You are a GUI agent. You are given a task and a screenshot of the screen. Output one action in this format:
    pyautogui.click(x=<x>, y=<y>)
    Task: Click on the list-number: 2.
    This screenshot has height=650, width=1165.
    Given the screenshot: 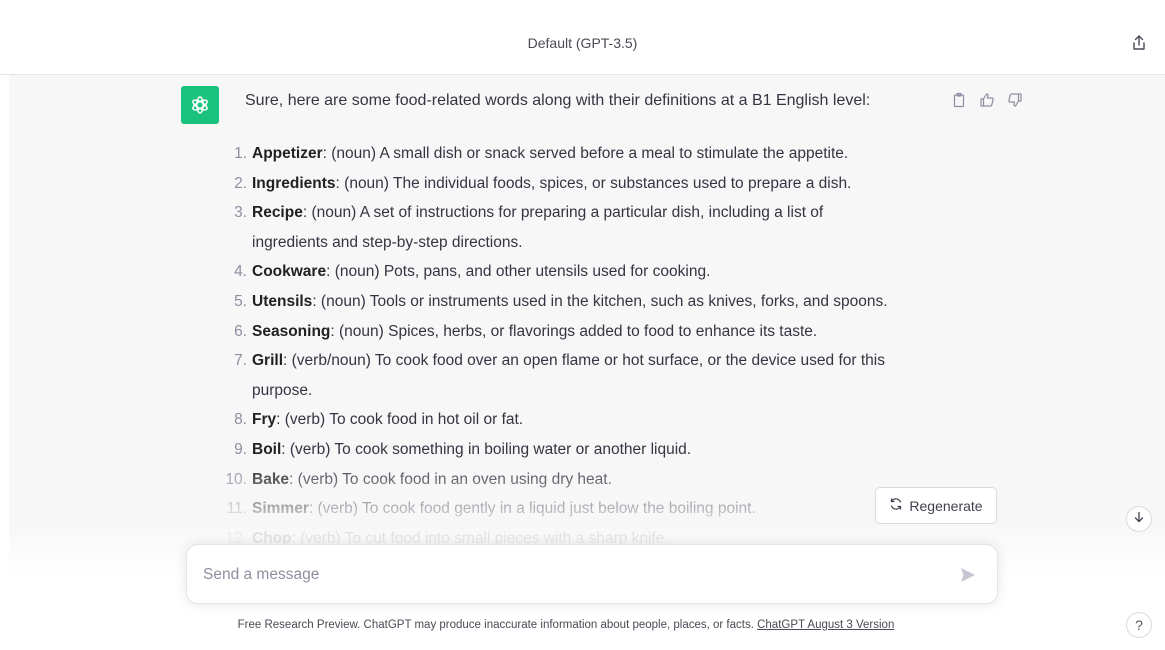 What is the action you would take?
    pyautogui.click(x=240, y=183)
    